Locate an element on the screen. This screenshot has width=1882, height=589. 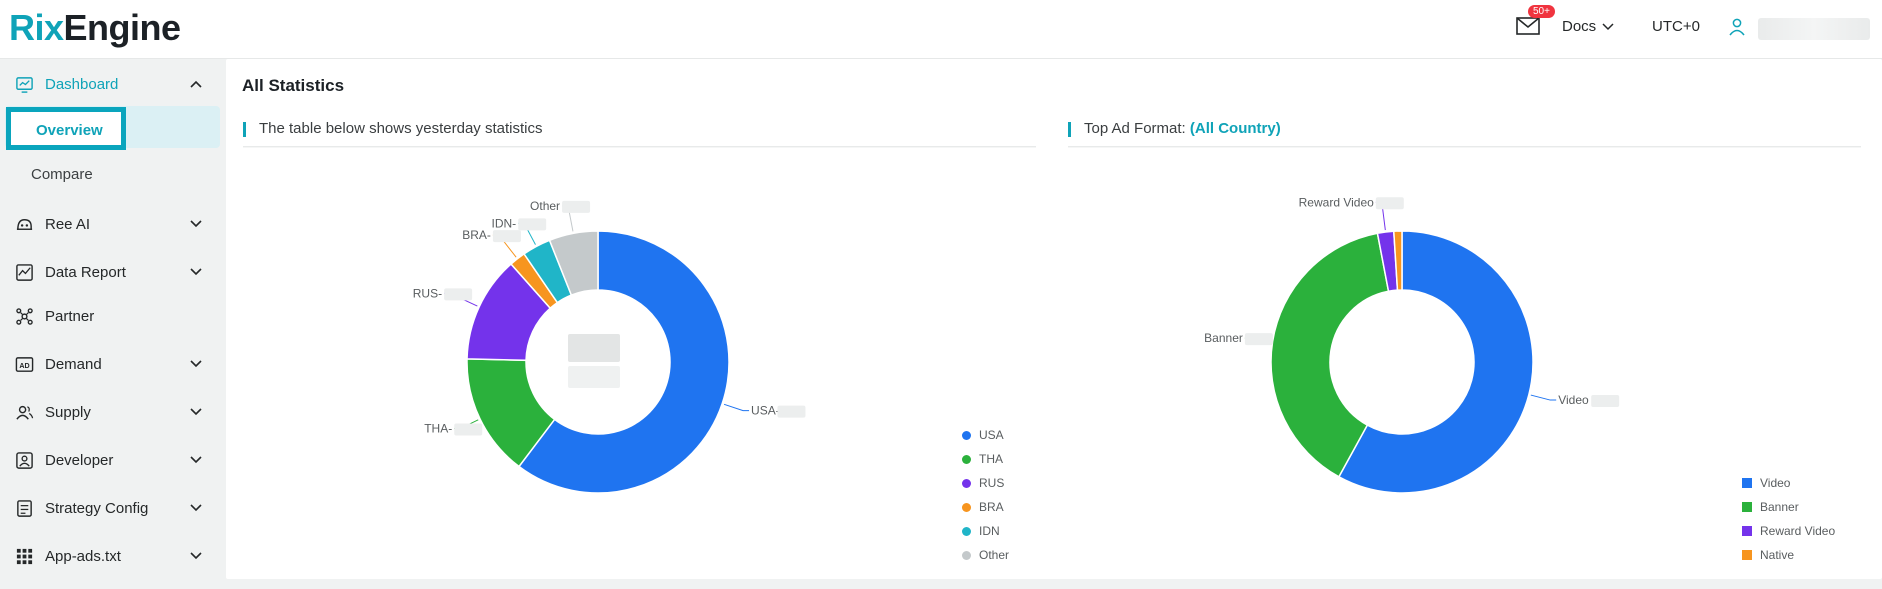
user-name-blurred is located at coordinates (1814, 29).